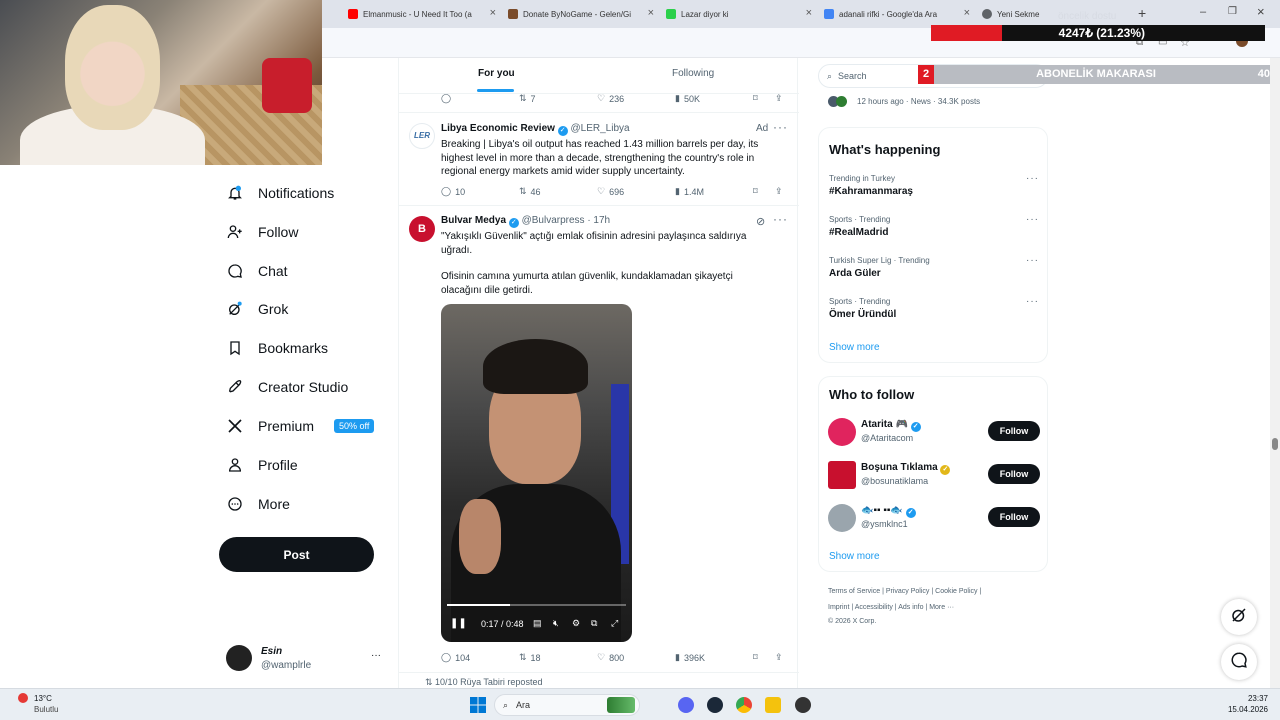  I want to click on nav-profile: Profile, so click(262, 465).